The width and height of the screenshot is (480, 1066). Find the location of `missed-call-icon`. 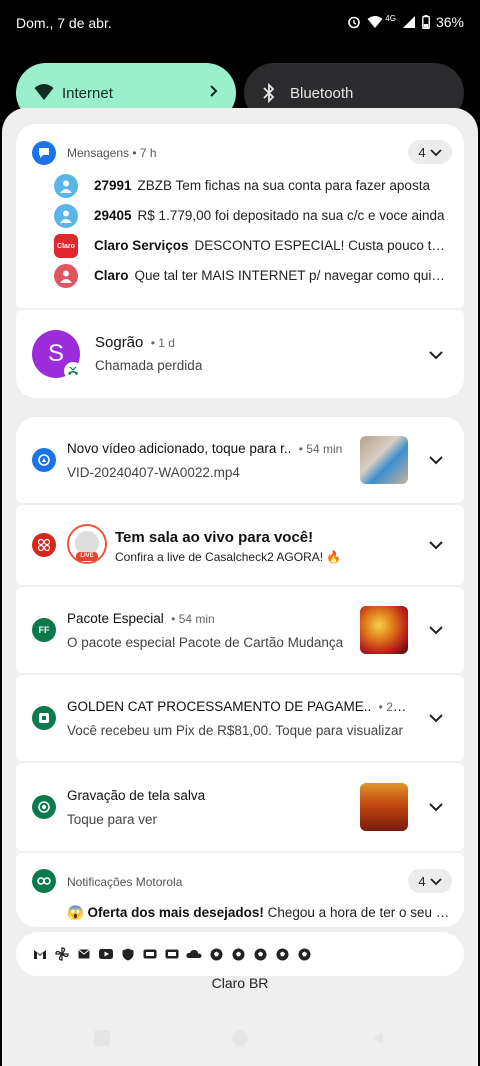

missed-call-icon is located at coordinates (73, 371).